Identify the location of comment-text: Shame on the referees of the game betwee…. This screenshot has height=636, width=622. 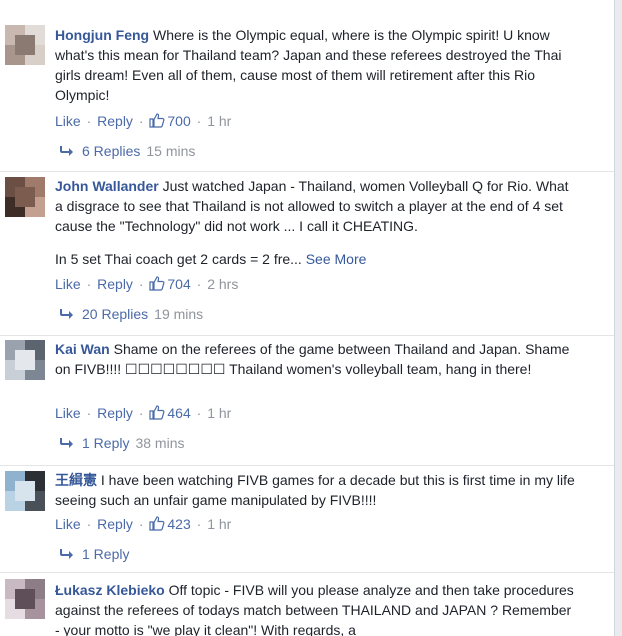
(312, 359).